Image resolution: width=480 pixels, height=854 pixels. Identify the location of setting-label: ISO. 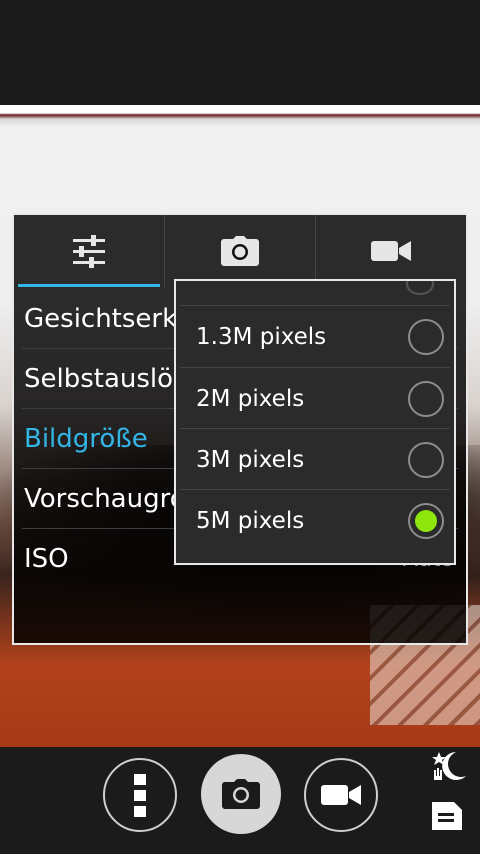
(46, 559).